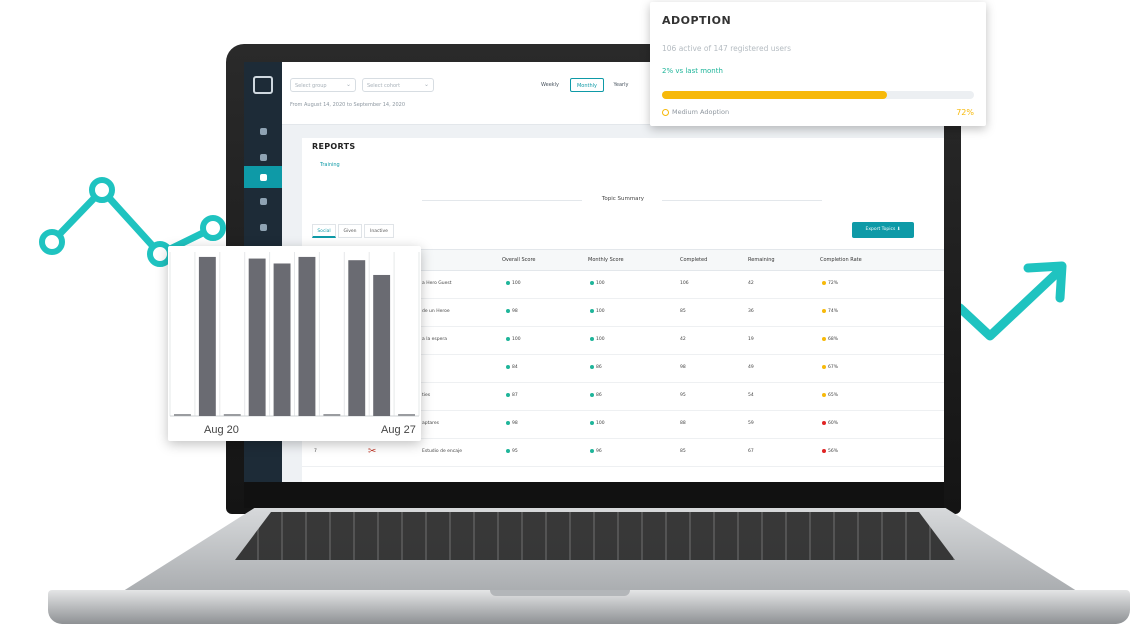 The height and width of the screenshot is (631, 1132). I want to click on cell-topic-text: a la espera, so click(434, 339).